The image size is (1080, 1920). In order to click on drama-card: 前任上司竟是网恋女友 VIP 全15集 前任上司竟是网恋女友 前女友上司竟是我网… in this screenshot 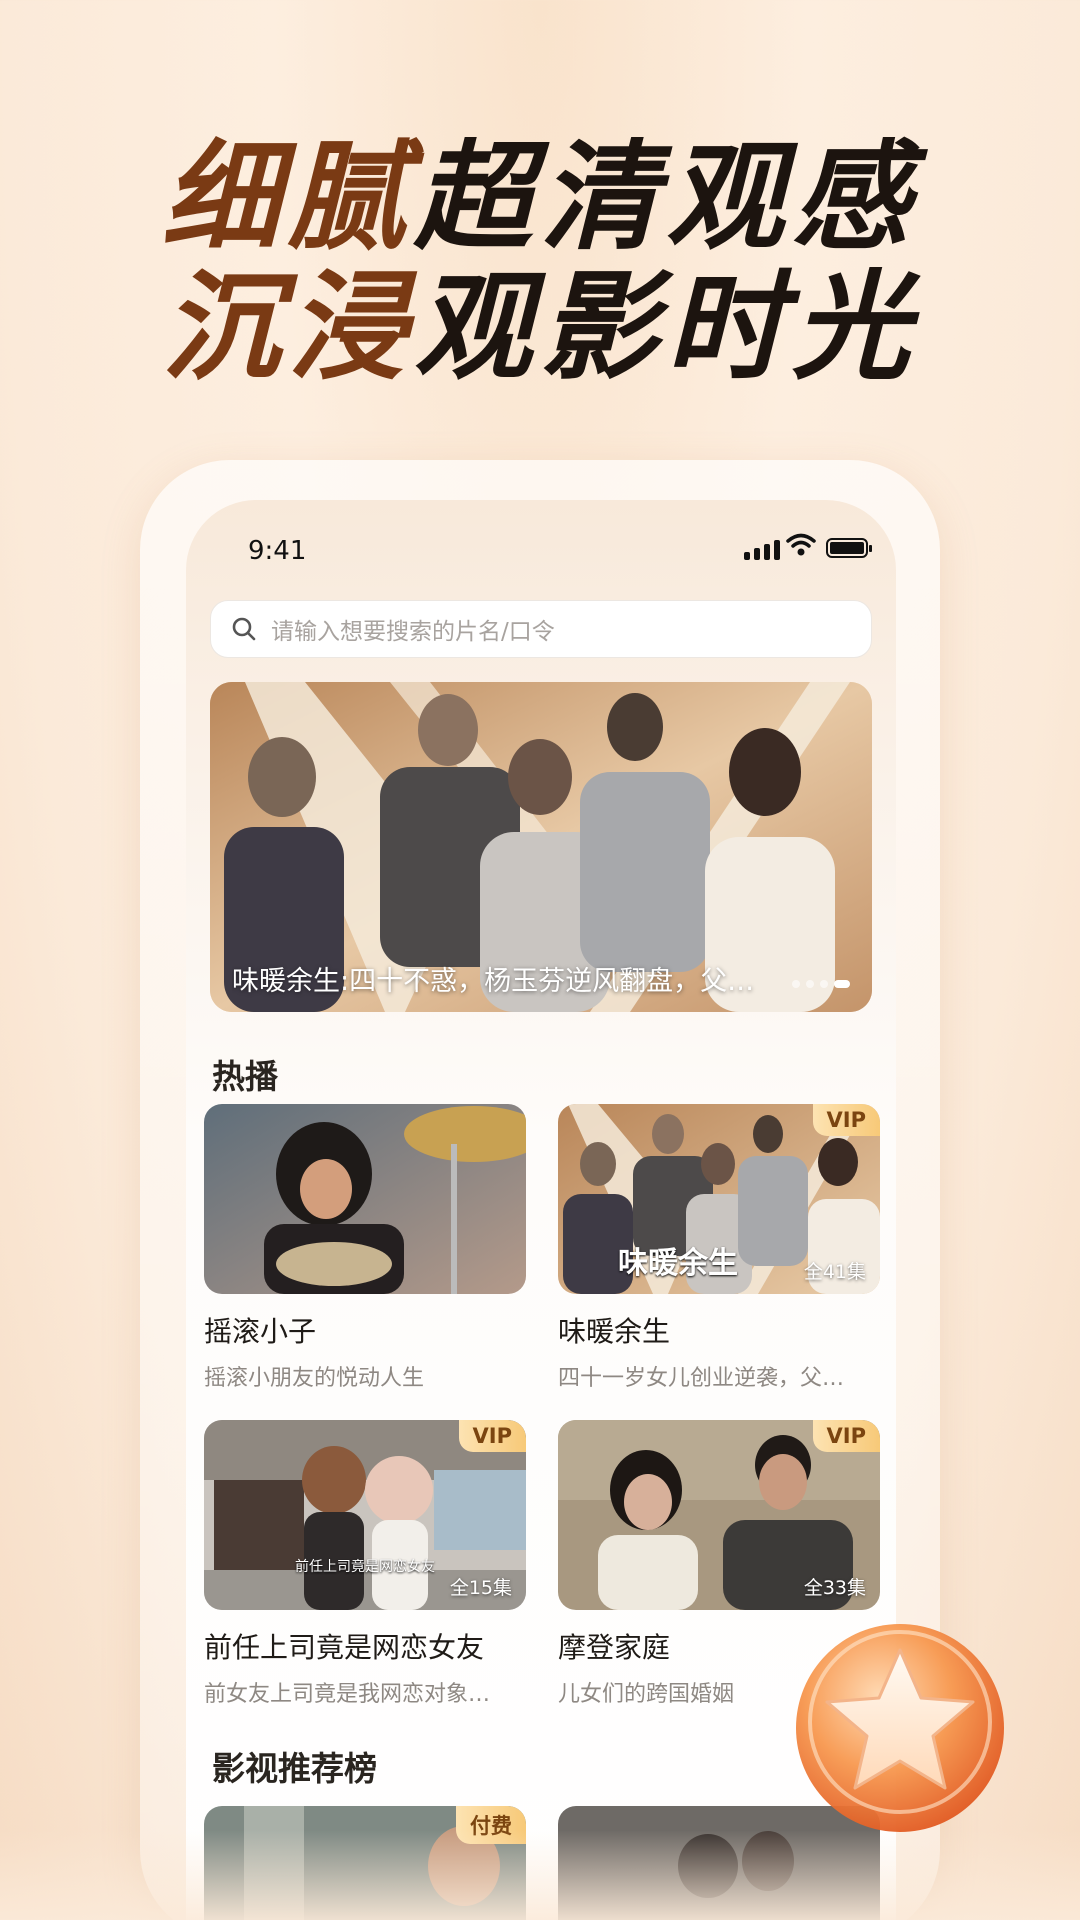, I will do `click(365, 1564)`.